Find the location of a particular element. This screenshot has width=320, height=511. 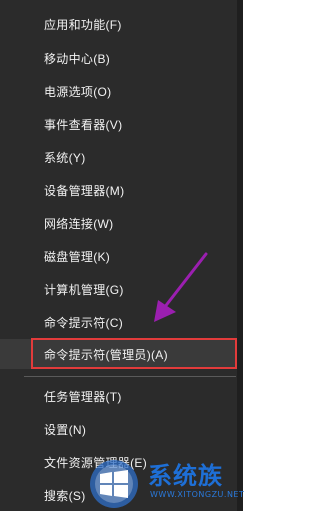

menu-item-system: 系统(Y) is located at coordinates (118, 157).